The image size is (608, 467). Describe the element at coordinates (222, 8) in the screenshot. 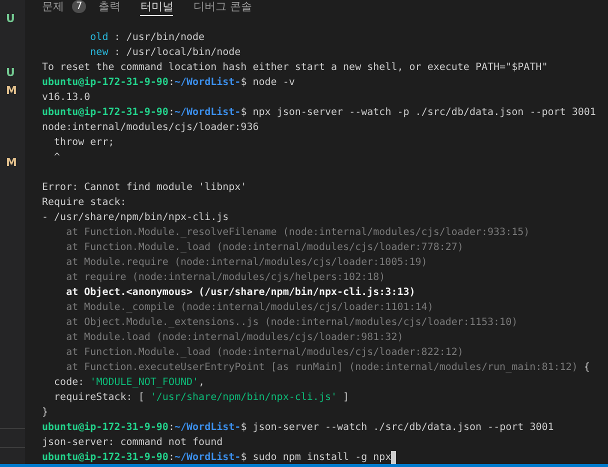

I see `panel-tab: 디버그 콘솔` at that location.